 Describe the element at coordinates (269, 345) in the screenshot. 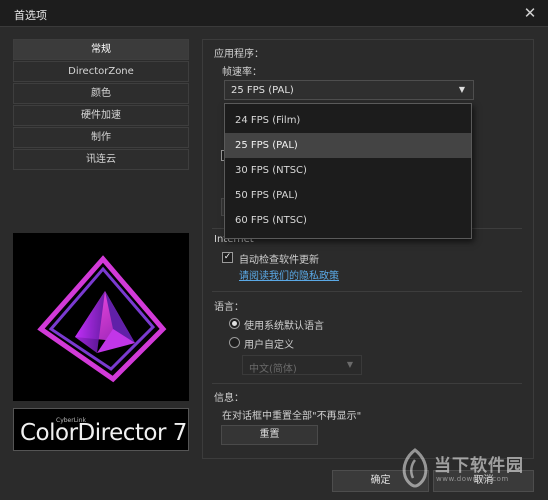

I see `custom-language-label: 用户自定义` at that location.